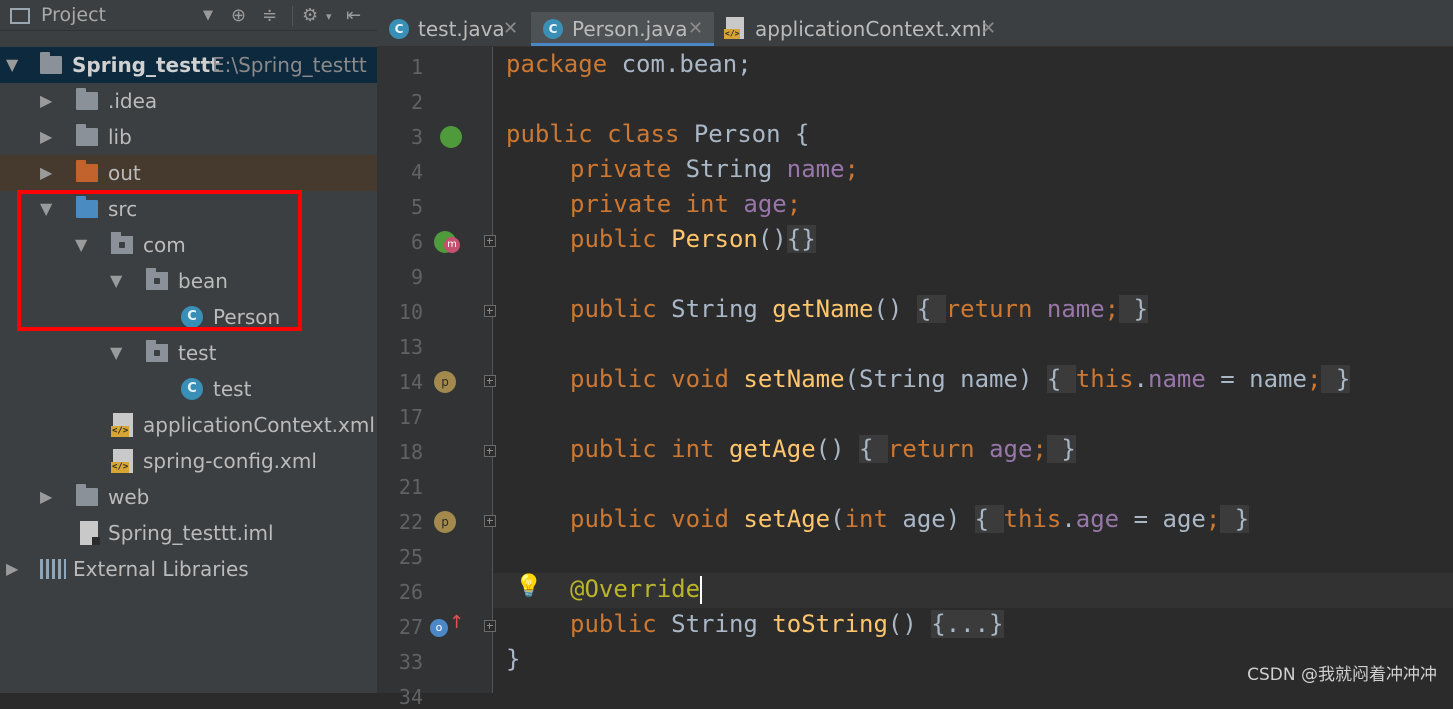  I want to click on tab-test-java: C test.java ✕, so click(452, 29).